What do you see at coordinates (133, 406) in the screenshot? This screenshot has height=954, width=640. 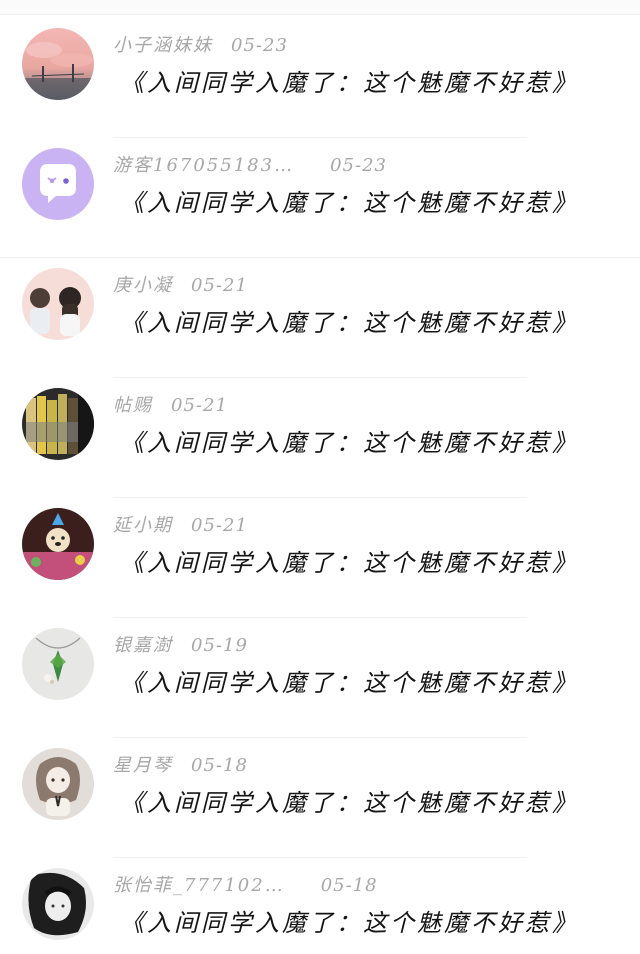 I see `username: 帖赐` at bounding box center [133, 406].